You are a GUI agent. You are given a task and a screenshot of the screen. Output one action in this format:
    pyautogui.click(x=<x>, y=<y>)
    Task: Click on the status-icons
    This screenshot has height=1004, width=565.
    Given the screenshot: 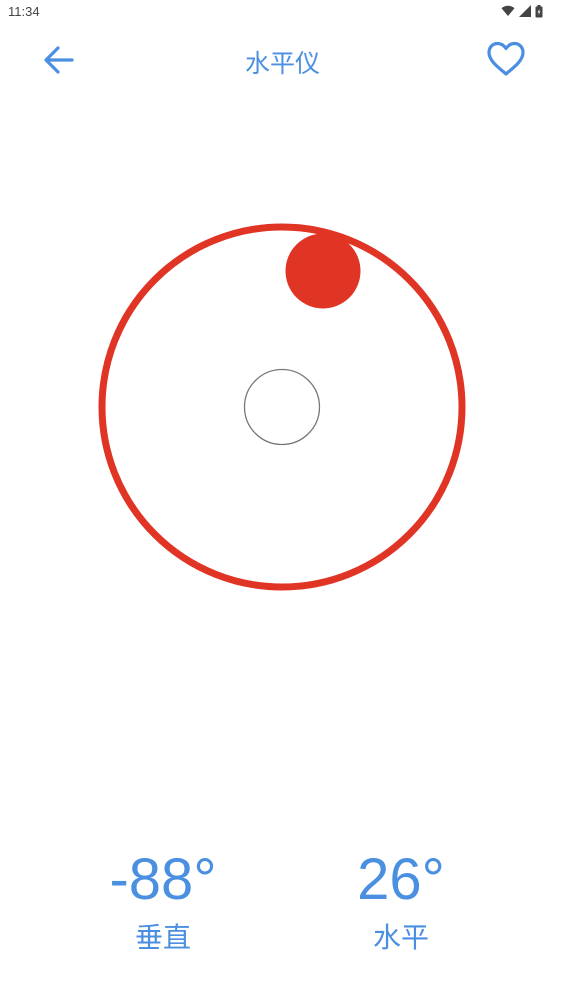 What is the action you would take?
    pyautogui.click(x=522, y=11)
    